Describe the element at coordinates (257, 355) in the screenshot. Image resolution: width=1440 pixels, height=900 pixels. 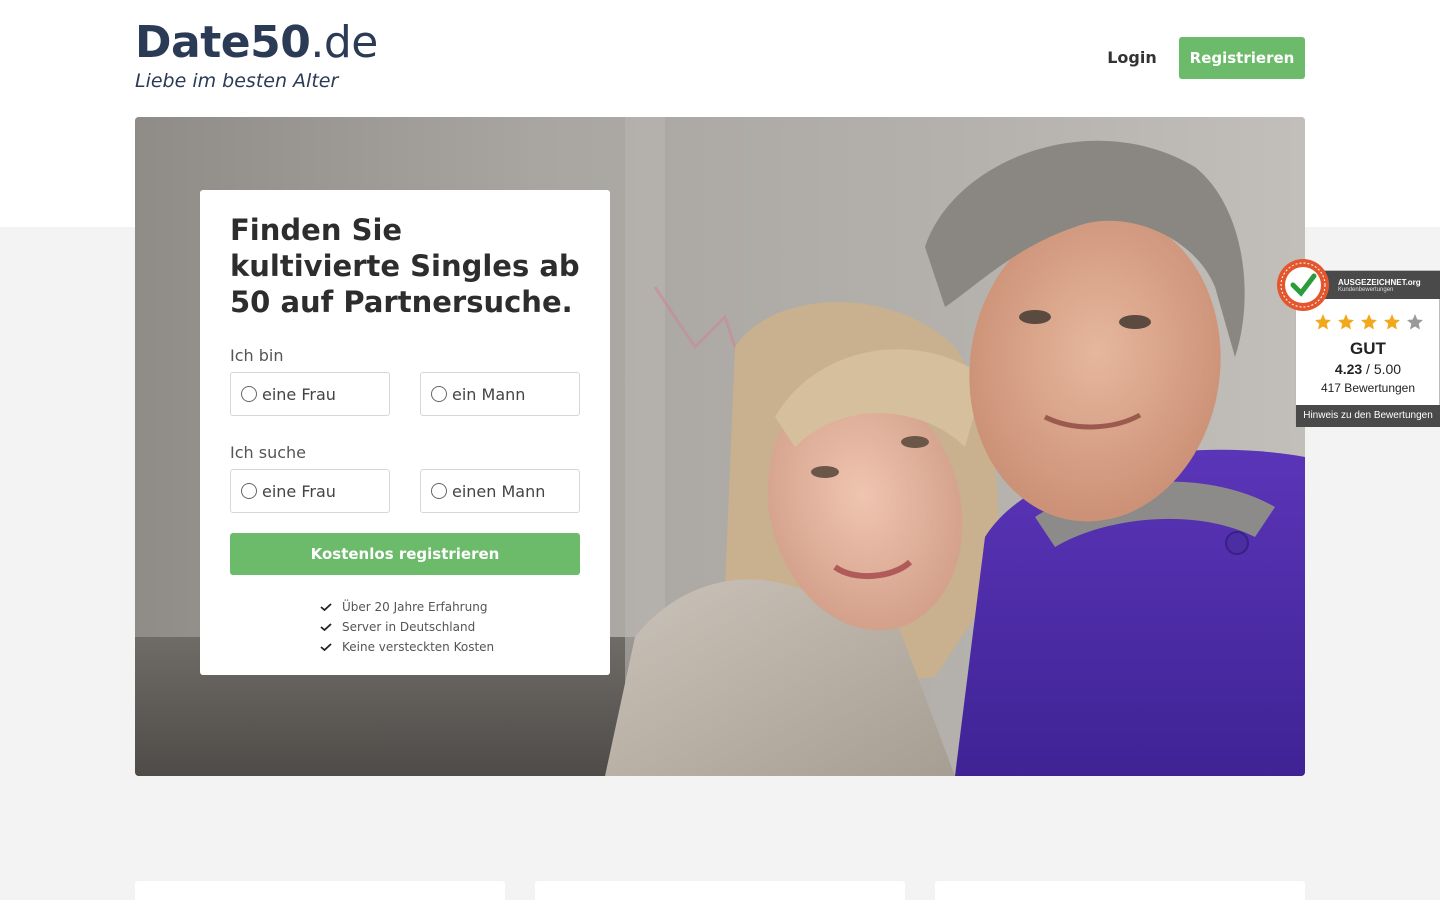
I see `i-am-label: Ich bin` at that location.